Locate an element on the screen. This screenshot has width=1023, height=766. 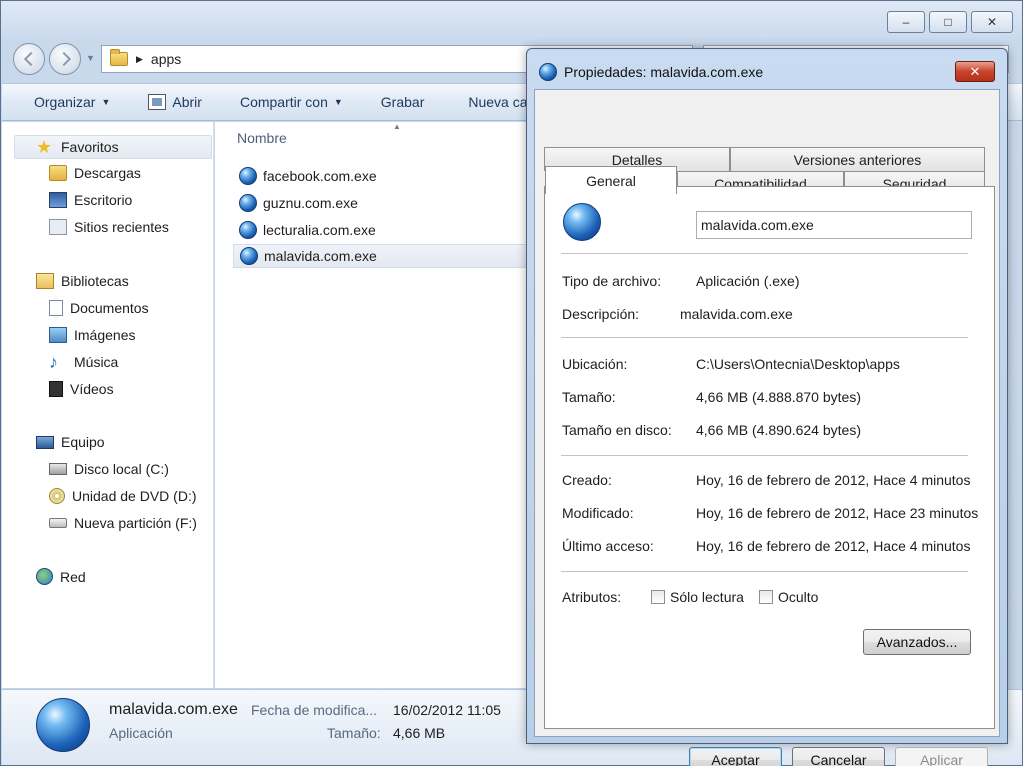
sidebar-item-computer: Equipo is located at coordinates (70, 442).